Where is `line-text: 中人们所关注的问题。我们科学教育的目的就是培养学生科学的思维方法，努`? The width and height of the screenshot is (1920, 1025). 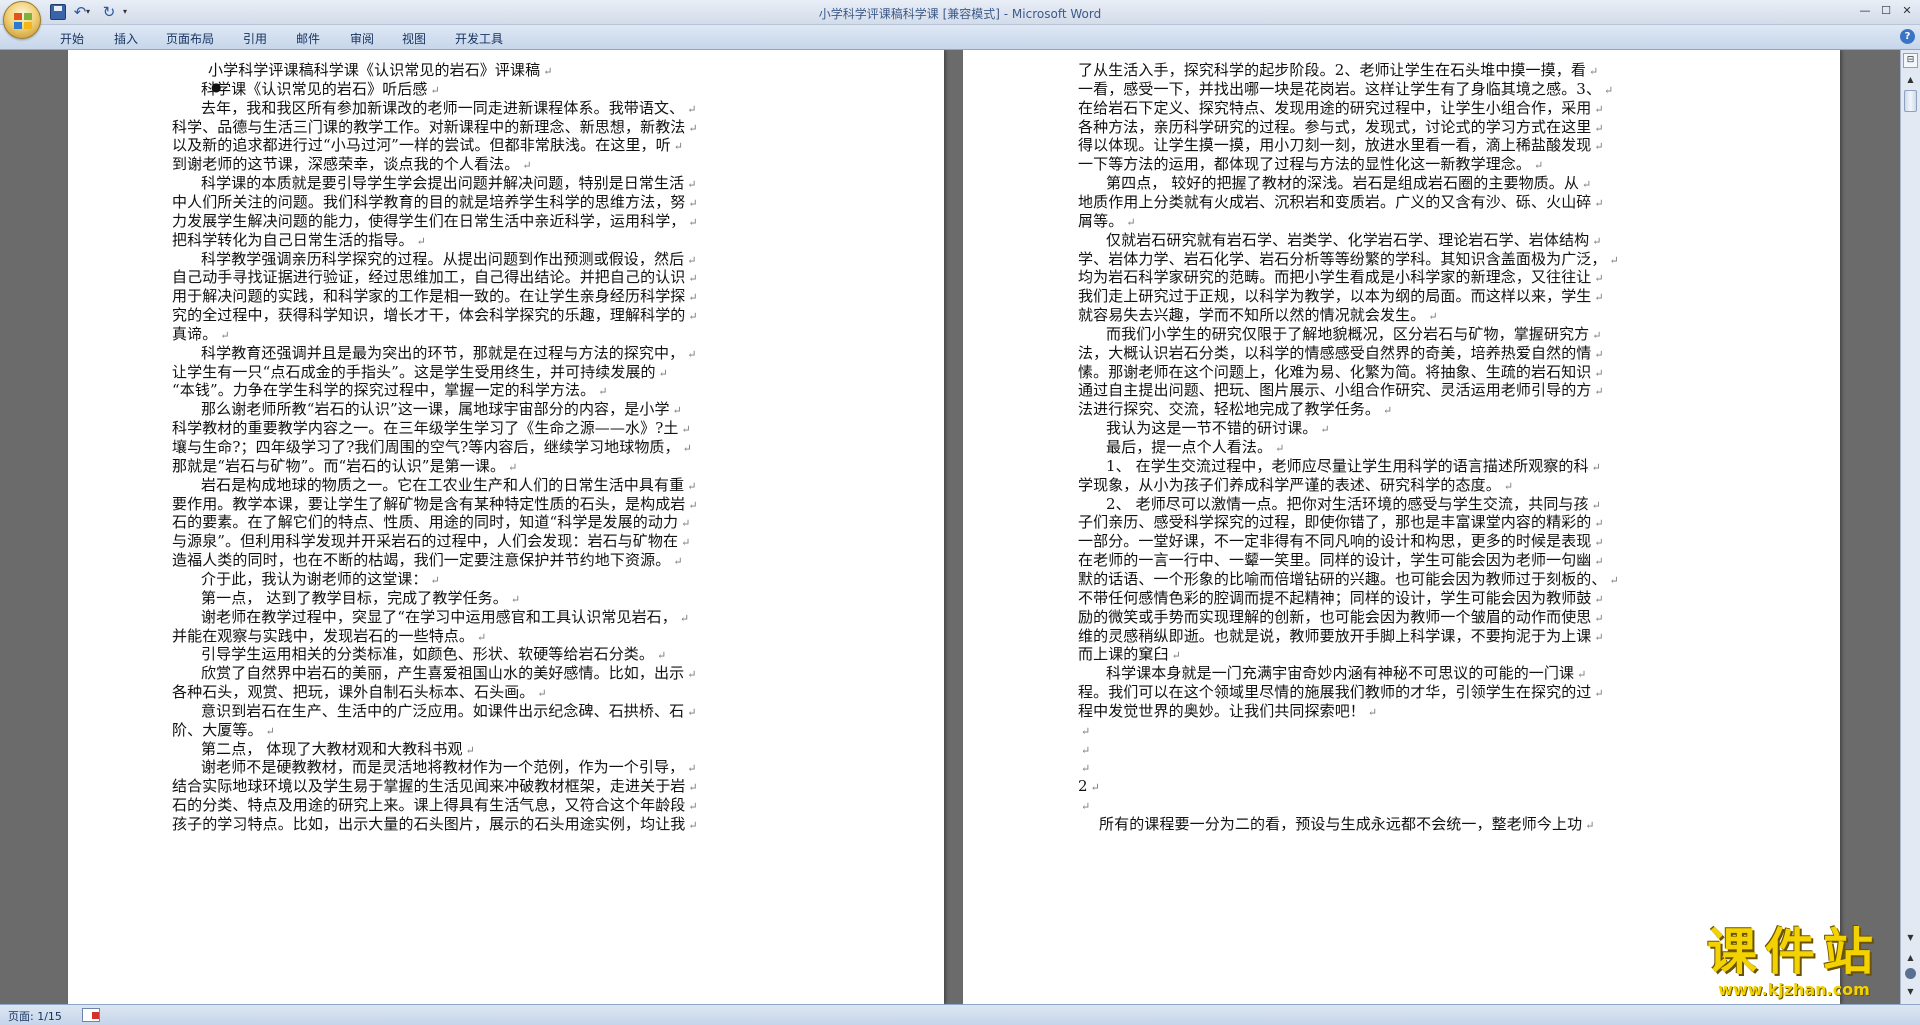 line-text: 中人们所关注的问题。我们科学教育的目的就是培养学生科学的思维方法，努 is located at coordinates (429, 201).